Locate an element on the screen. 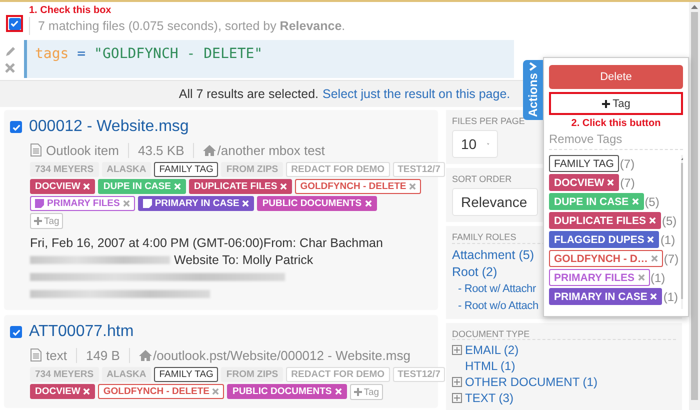 The height and width of the screenshot is (410, 700). file-size: 149 B is located at coordinates (103, 355).